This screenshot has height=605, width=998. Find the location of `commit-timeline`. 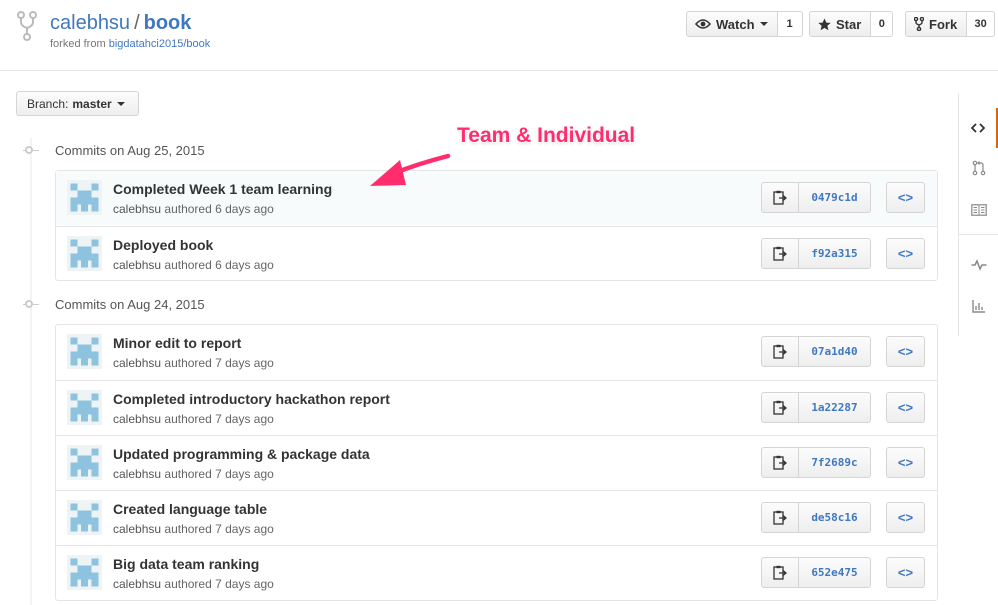

commit-timeline is located at coordinates (31, 371).